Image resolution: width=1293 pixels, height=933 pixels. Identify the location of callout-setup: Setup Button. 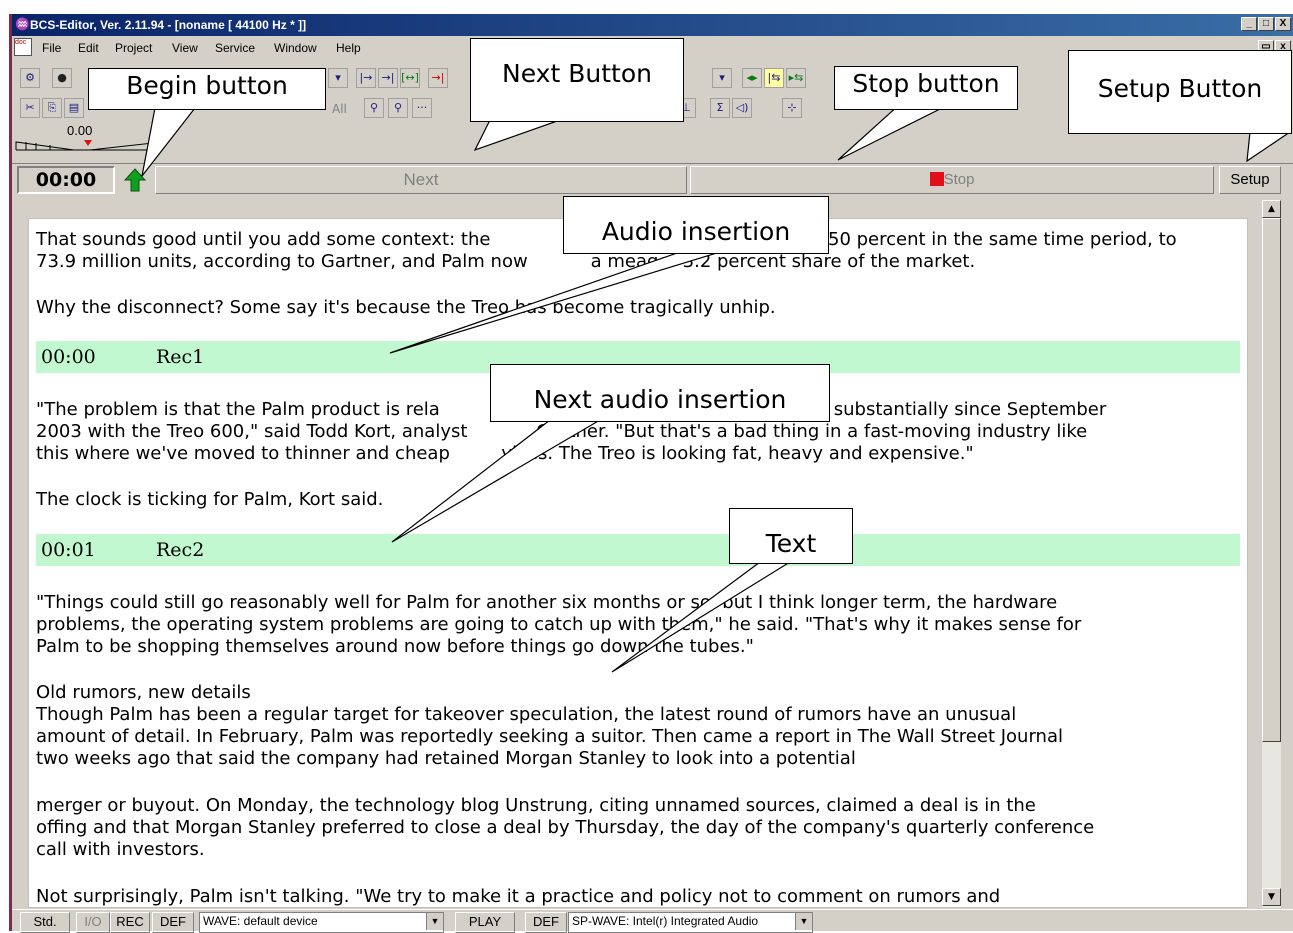
(1180, 92).